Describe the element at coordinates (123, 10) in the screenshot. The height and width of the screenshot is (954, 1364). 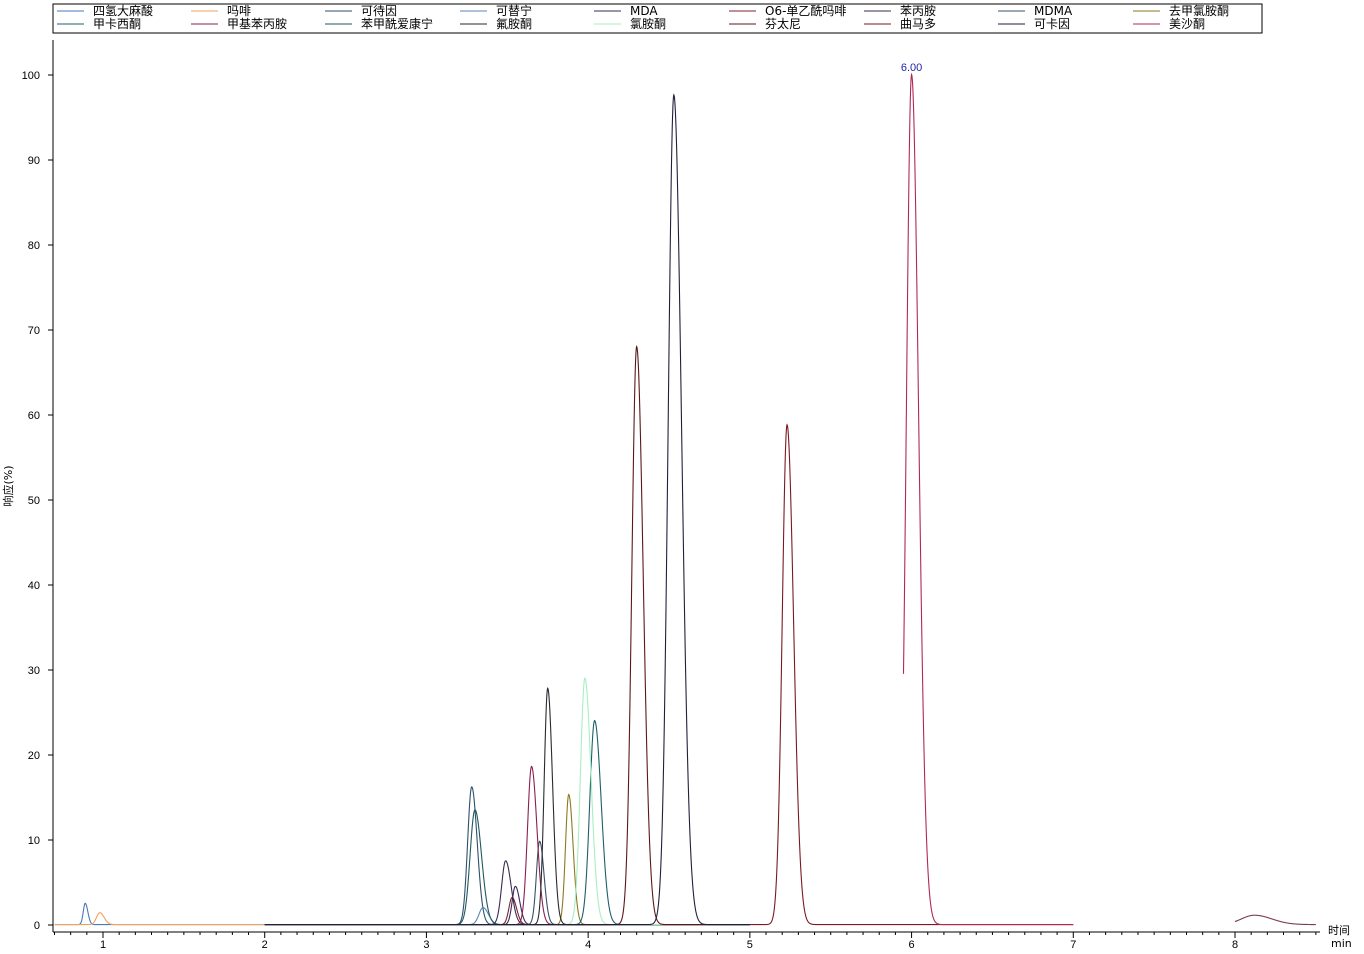
I see `legend-label: 四氢大麻酸` at that location.